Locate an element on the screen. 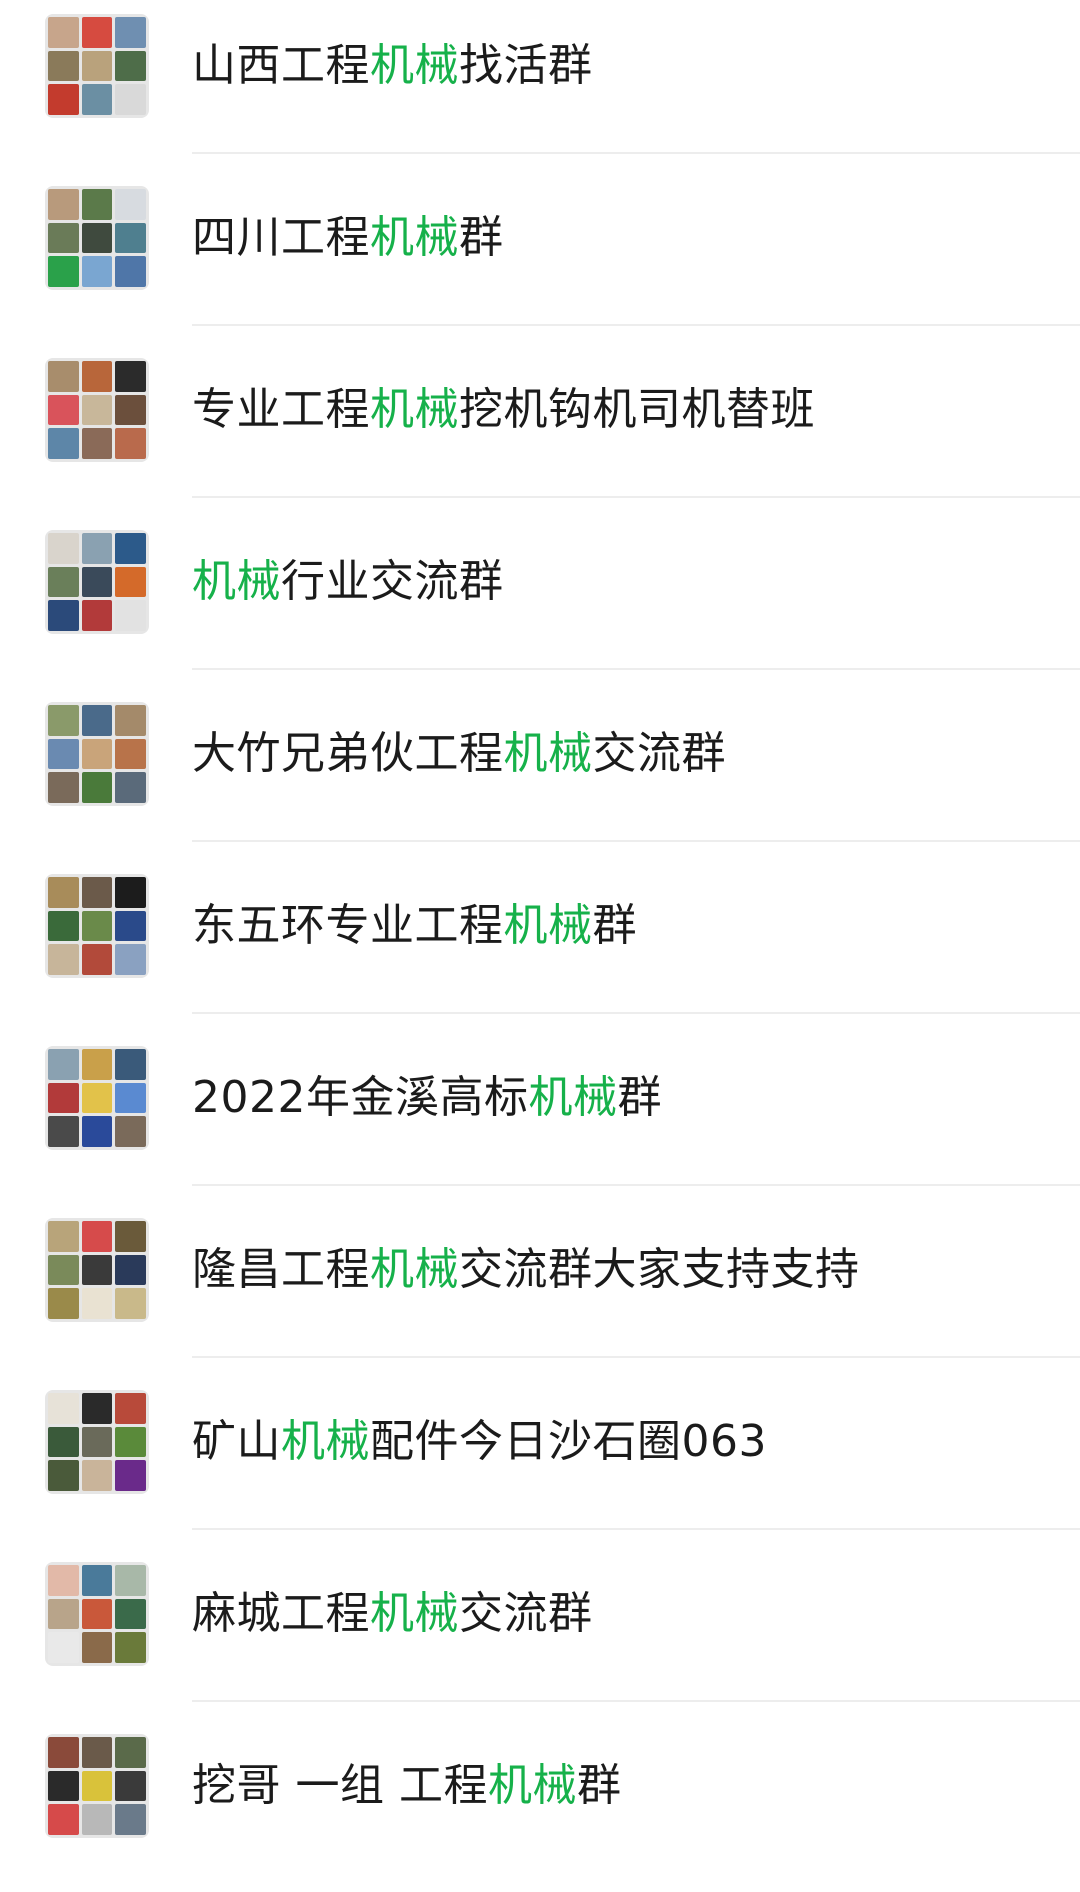  group-row: 四川工程机械群 is located at coordinates (540, 258).